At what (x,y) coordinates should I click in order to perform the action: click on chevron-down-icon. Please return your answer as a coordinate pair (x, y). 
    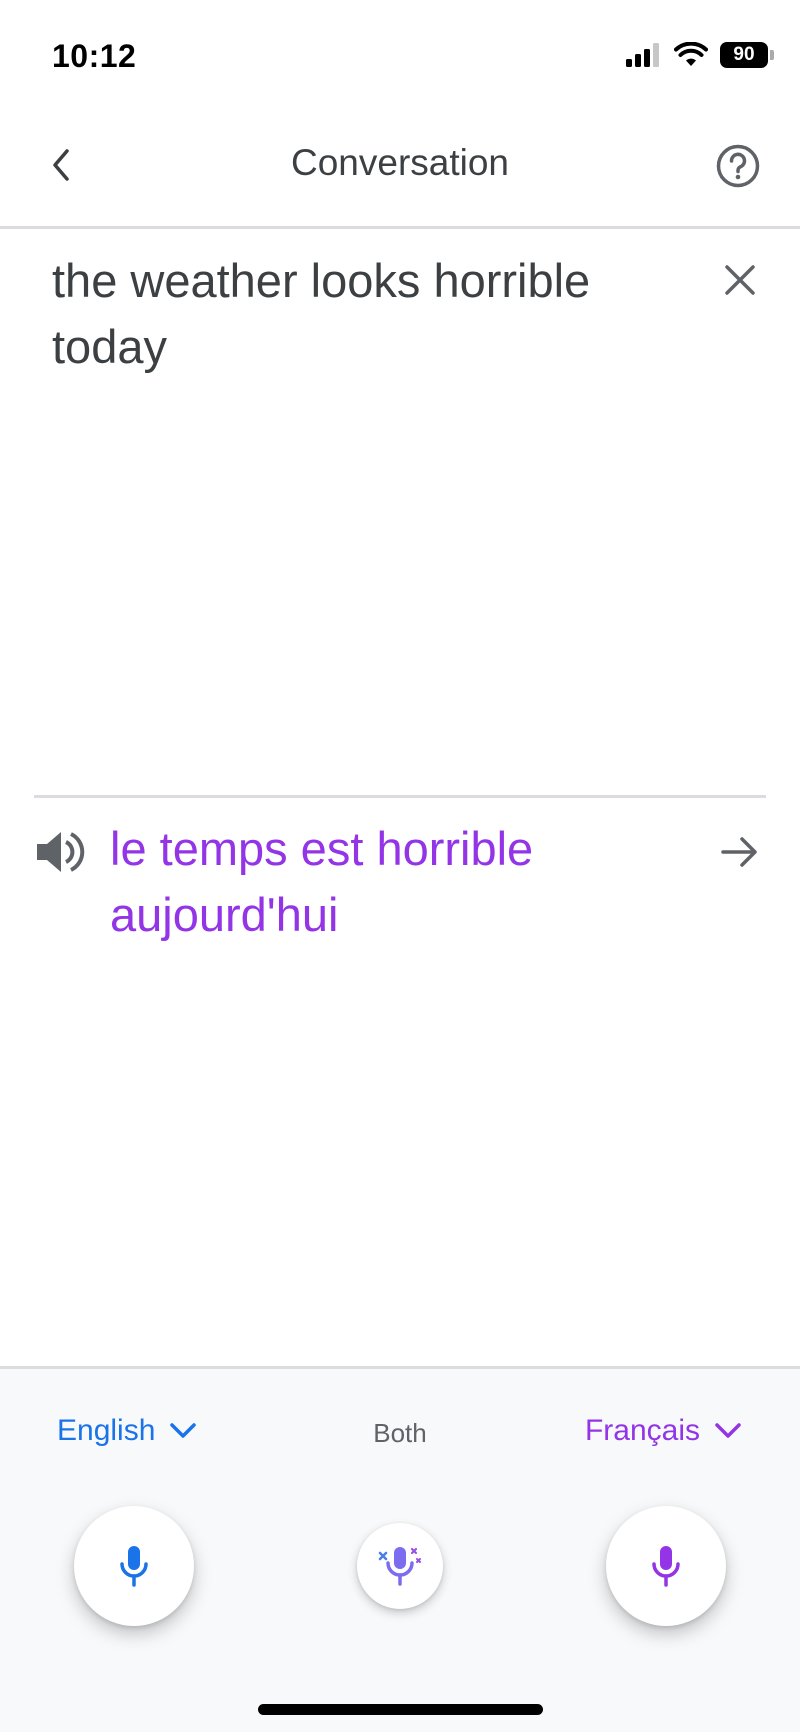
    Looking at the image, I should click on (728, 1430).